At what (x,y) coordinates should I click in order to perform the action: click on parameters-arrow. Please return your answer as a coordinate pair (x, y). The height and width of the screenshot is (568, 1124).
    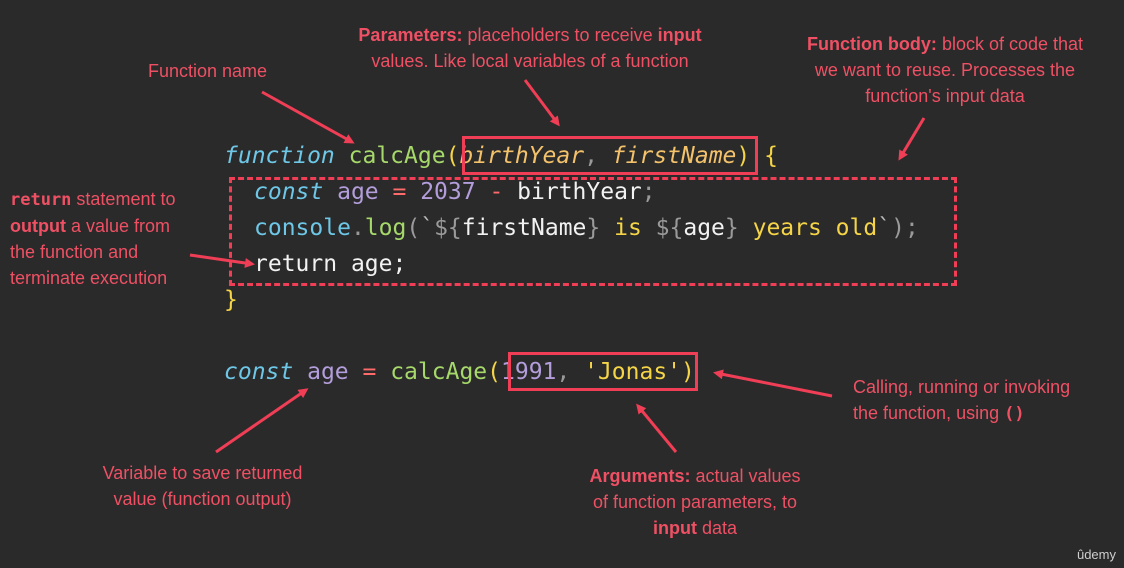
    Looking at the image, I should click on (541, 103).